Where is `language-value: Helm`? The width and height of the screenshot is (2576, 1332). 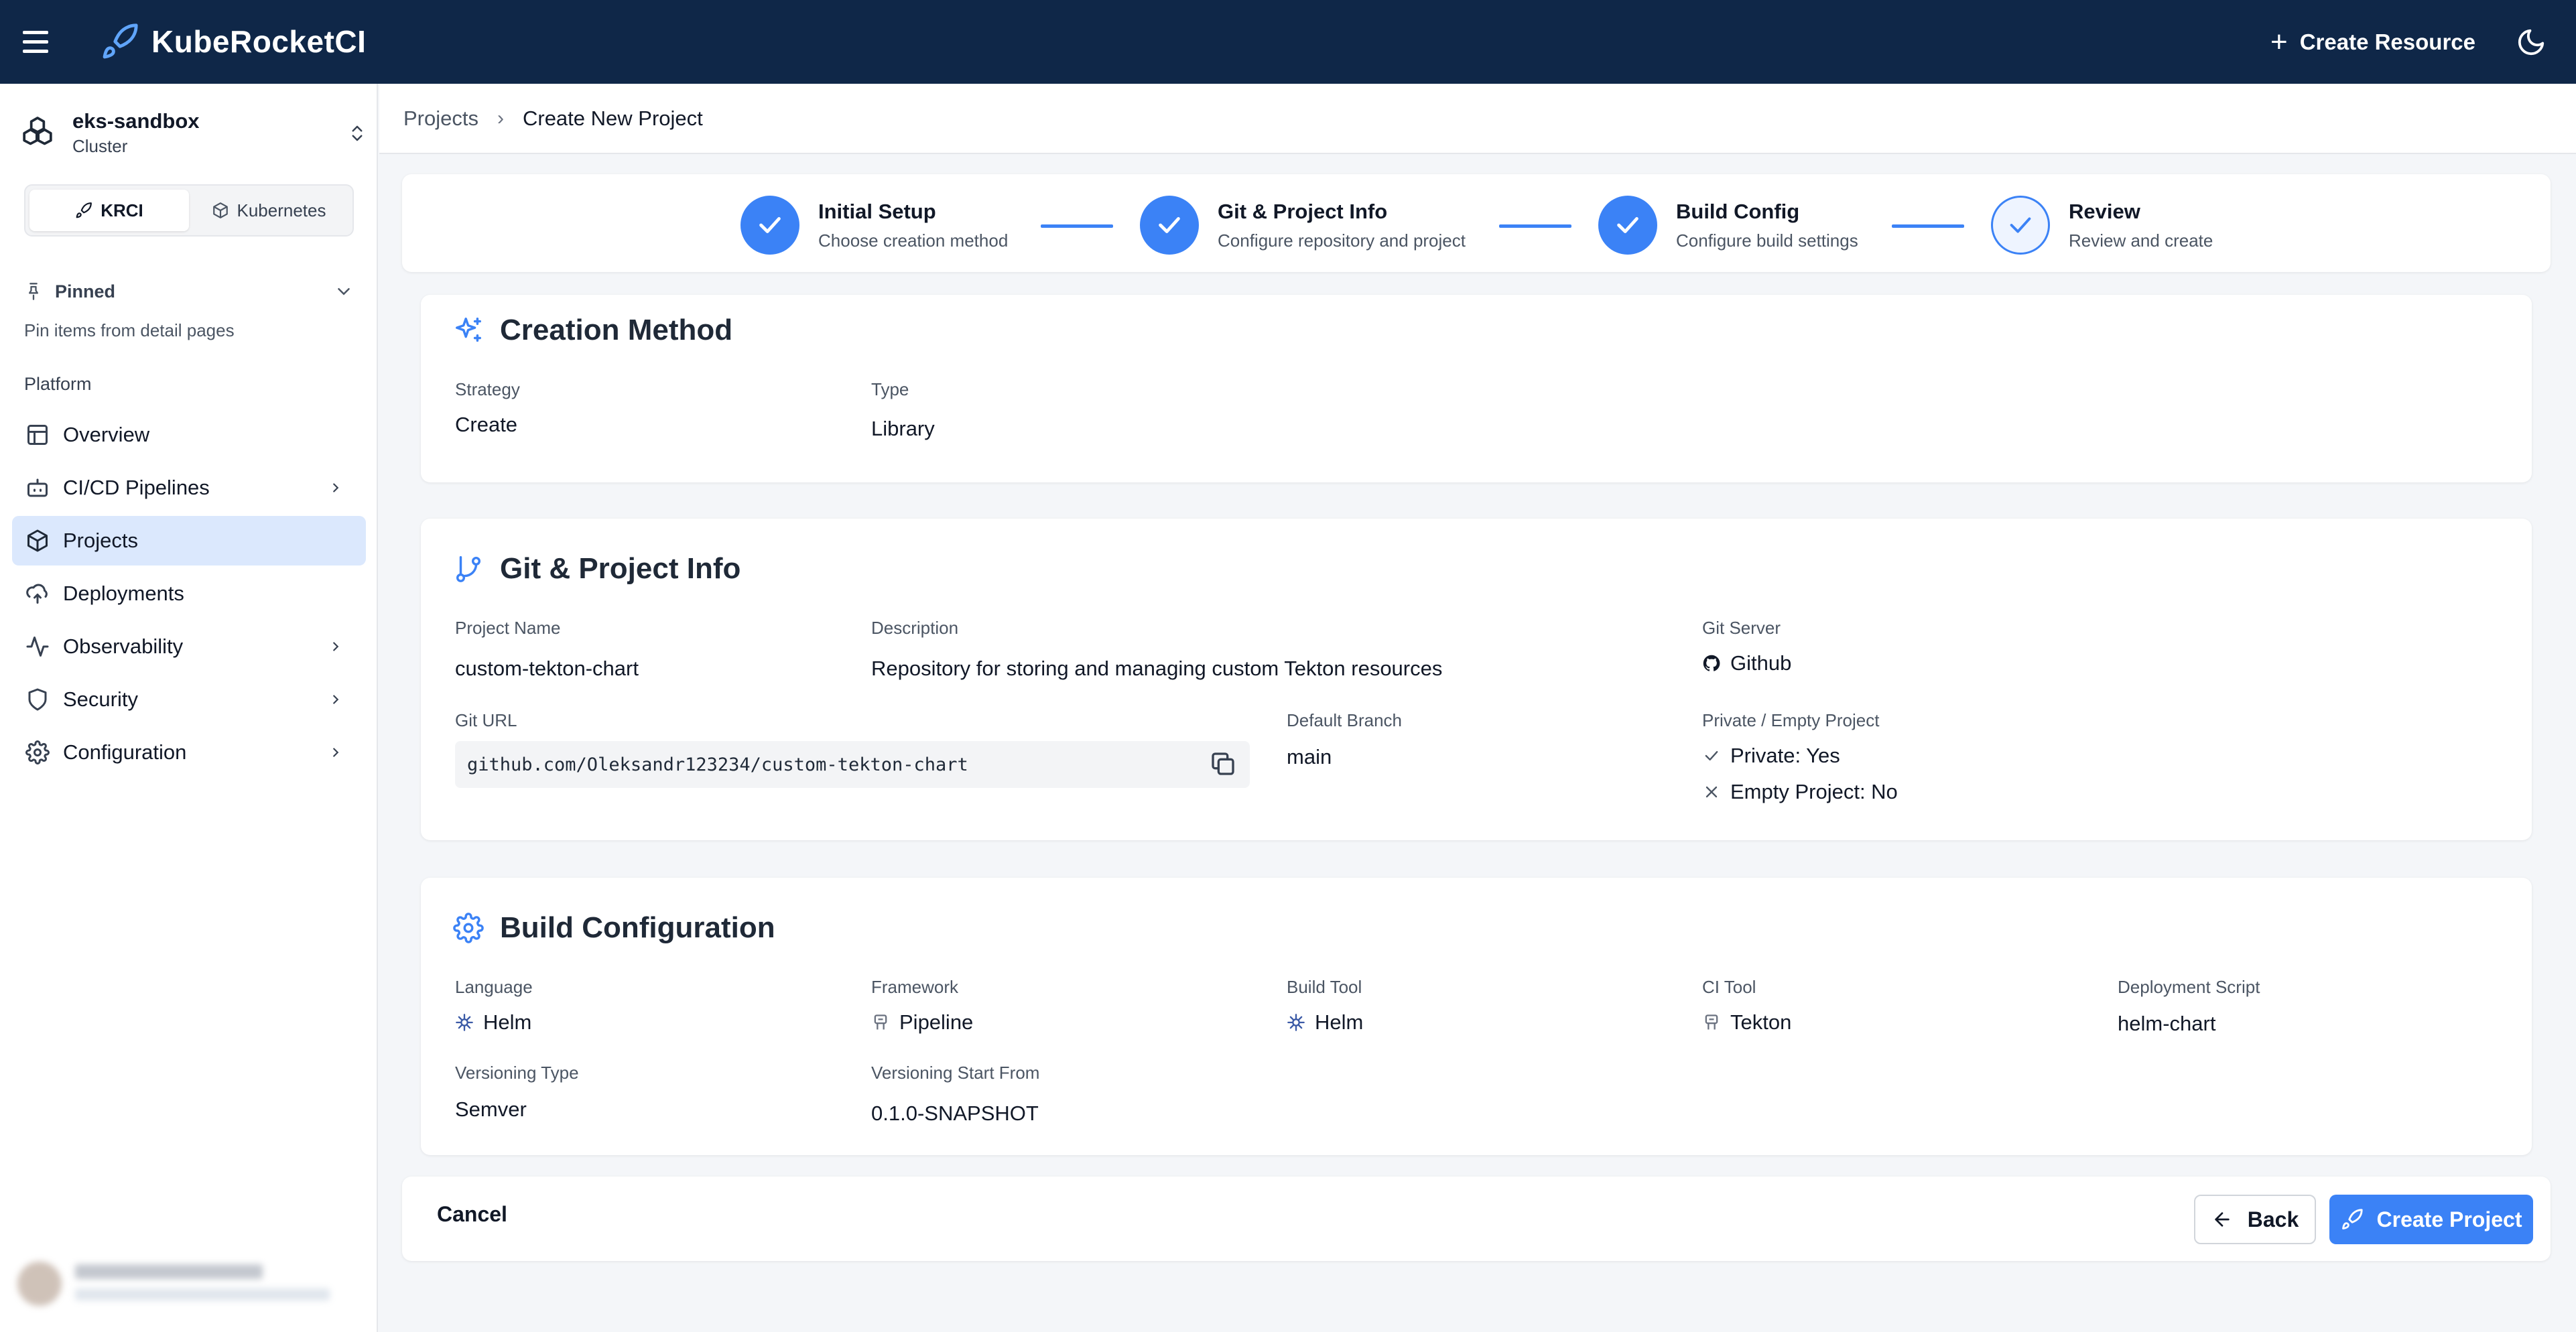 language-value: Helm is located at coordinates (493, 1022).